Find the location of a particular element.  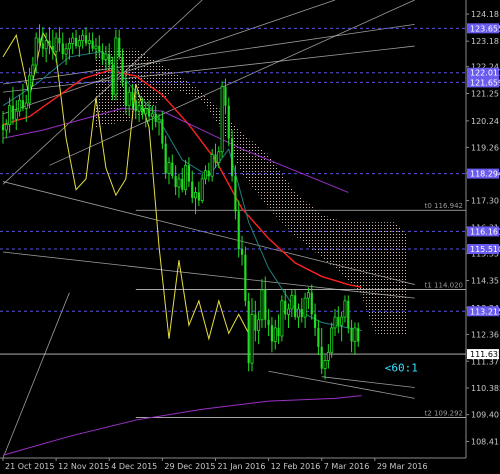

level-price-tag: 113.215 is located at coordinates (483, 311).